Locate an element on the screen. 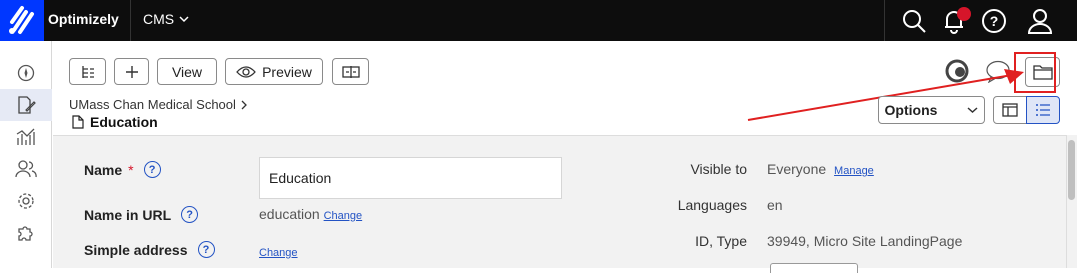 The width and height of the screenshot is (1077, 273). languages-label: Languages is located at coordinates (712, 205).